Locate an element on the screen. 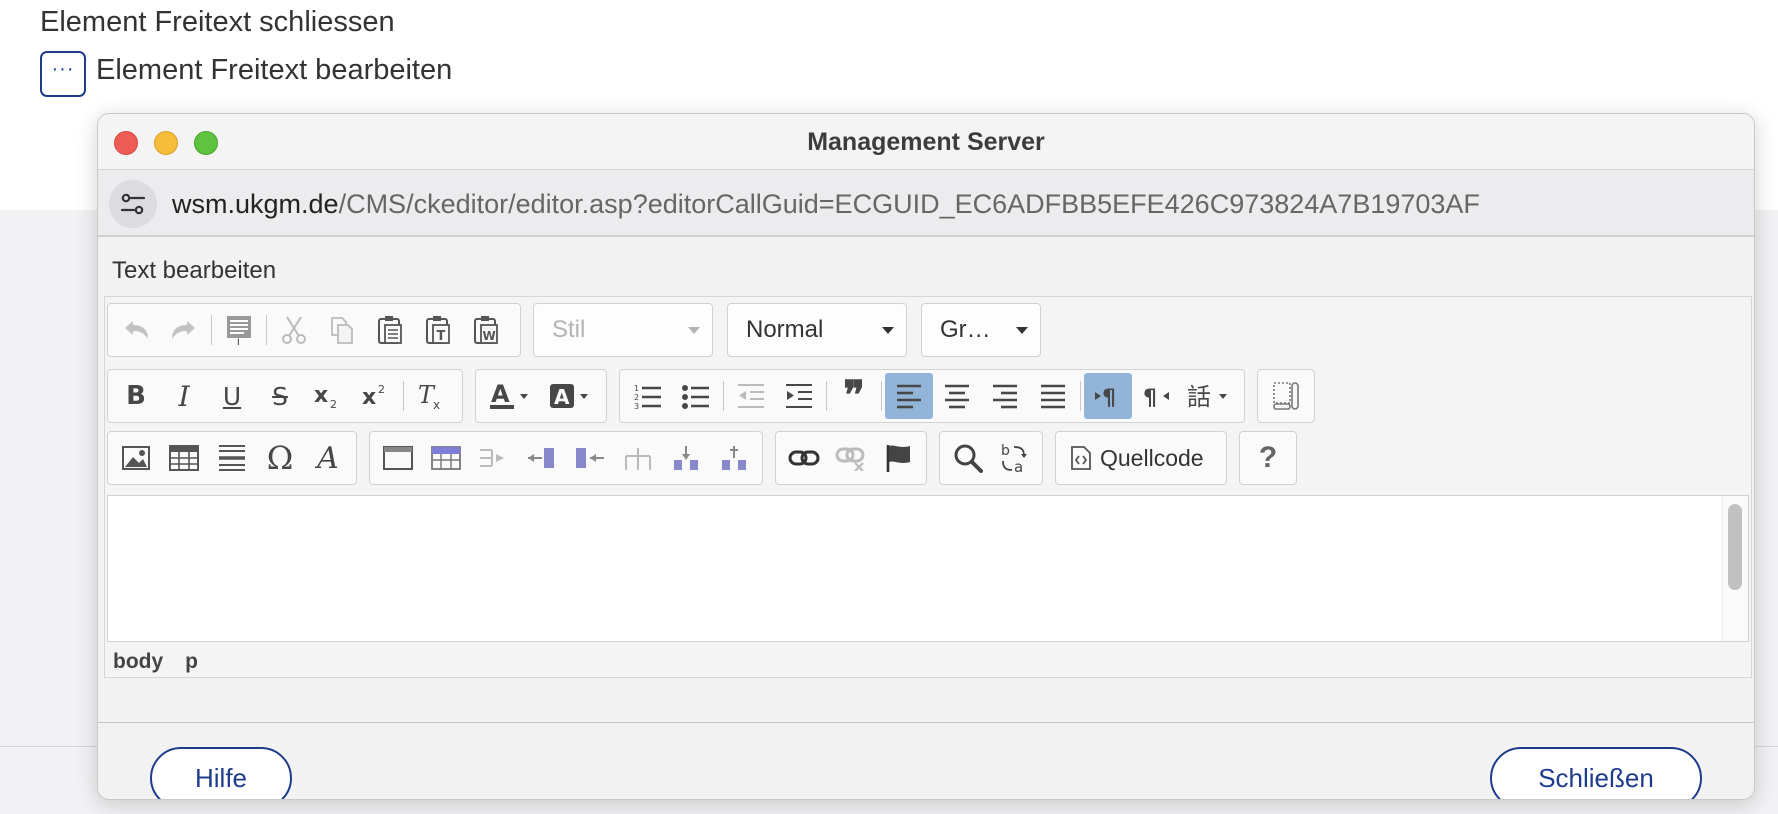  table-properties-icon is located at coordinates (446, 458).